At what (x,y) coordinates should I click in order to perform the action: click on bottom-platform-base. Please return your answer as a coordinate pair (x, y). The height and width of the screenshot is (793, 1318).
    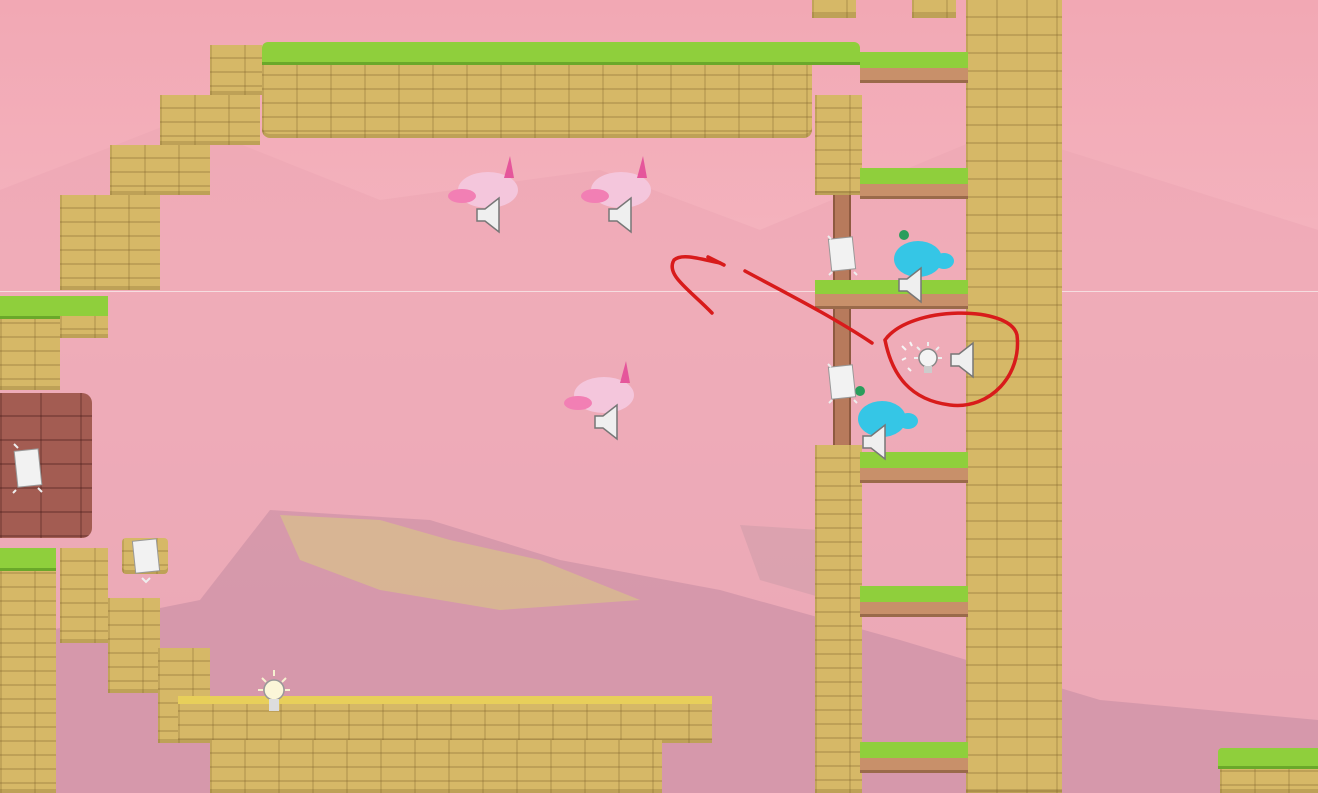
    Looking at the image, I should click on (436, 766).